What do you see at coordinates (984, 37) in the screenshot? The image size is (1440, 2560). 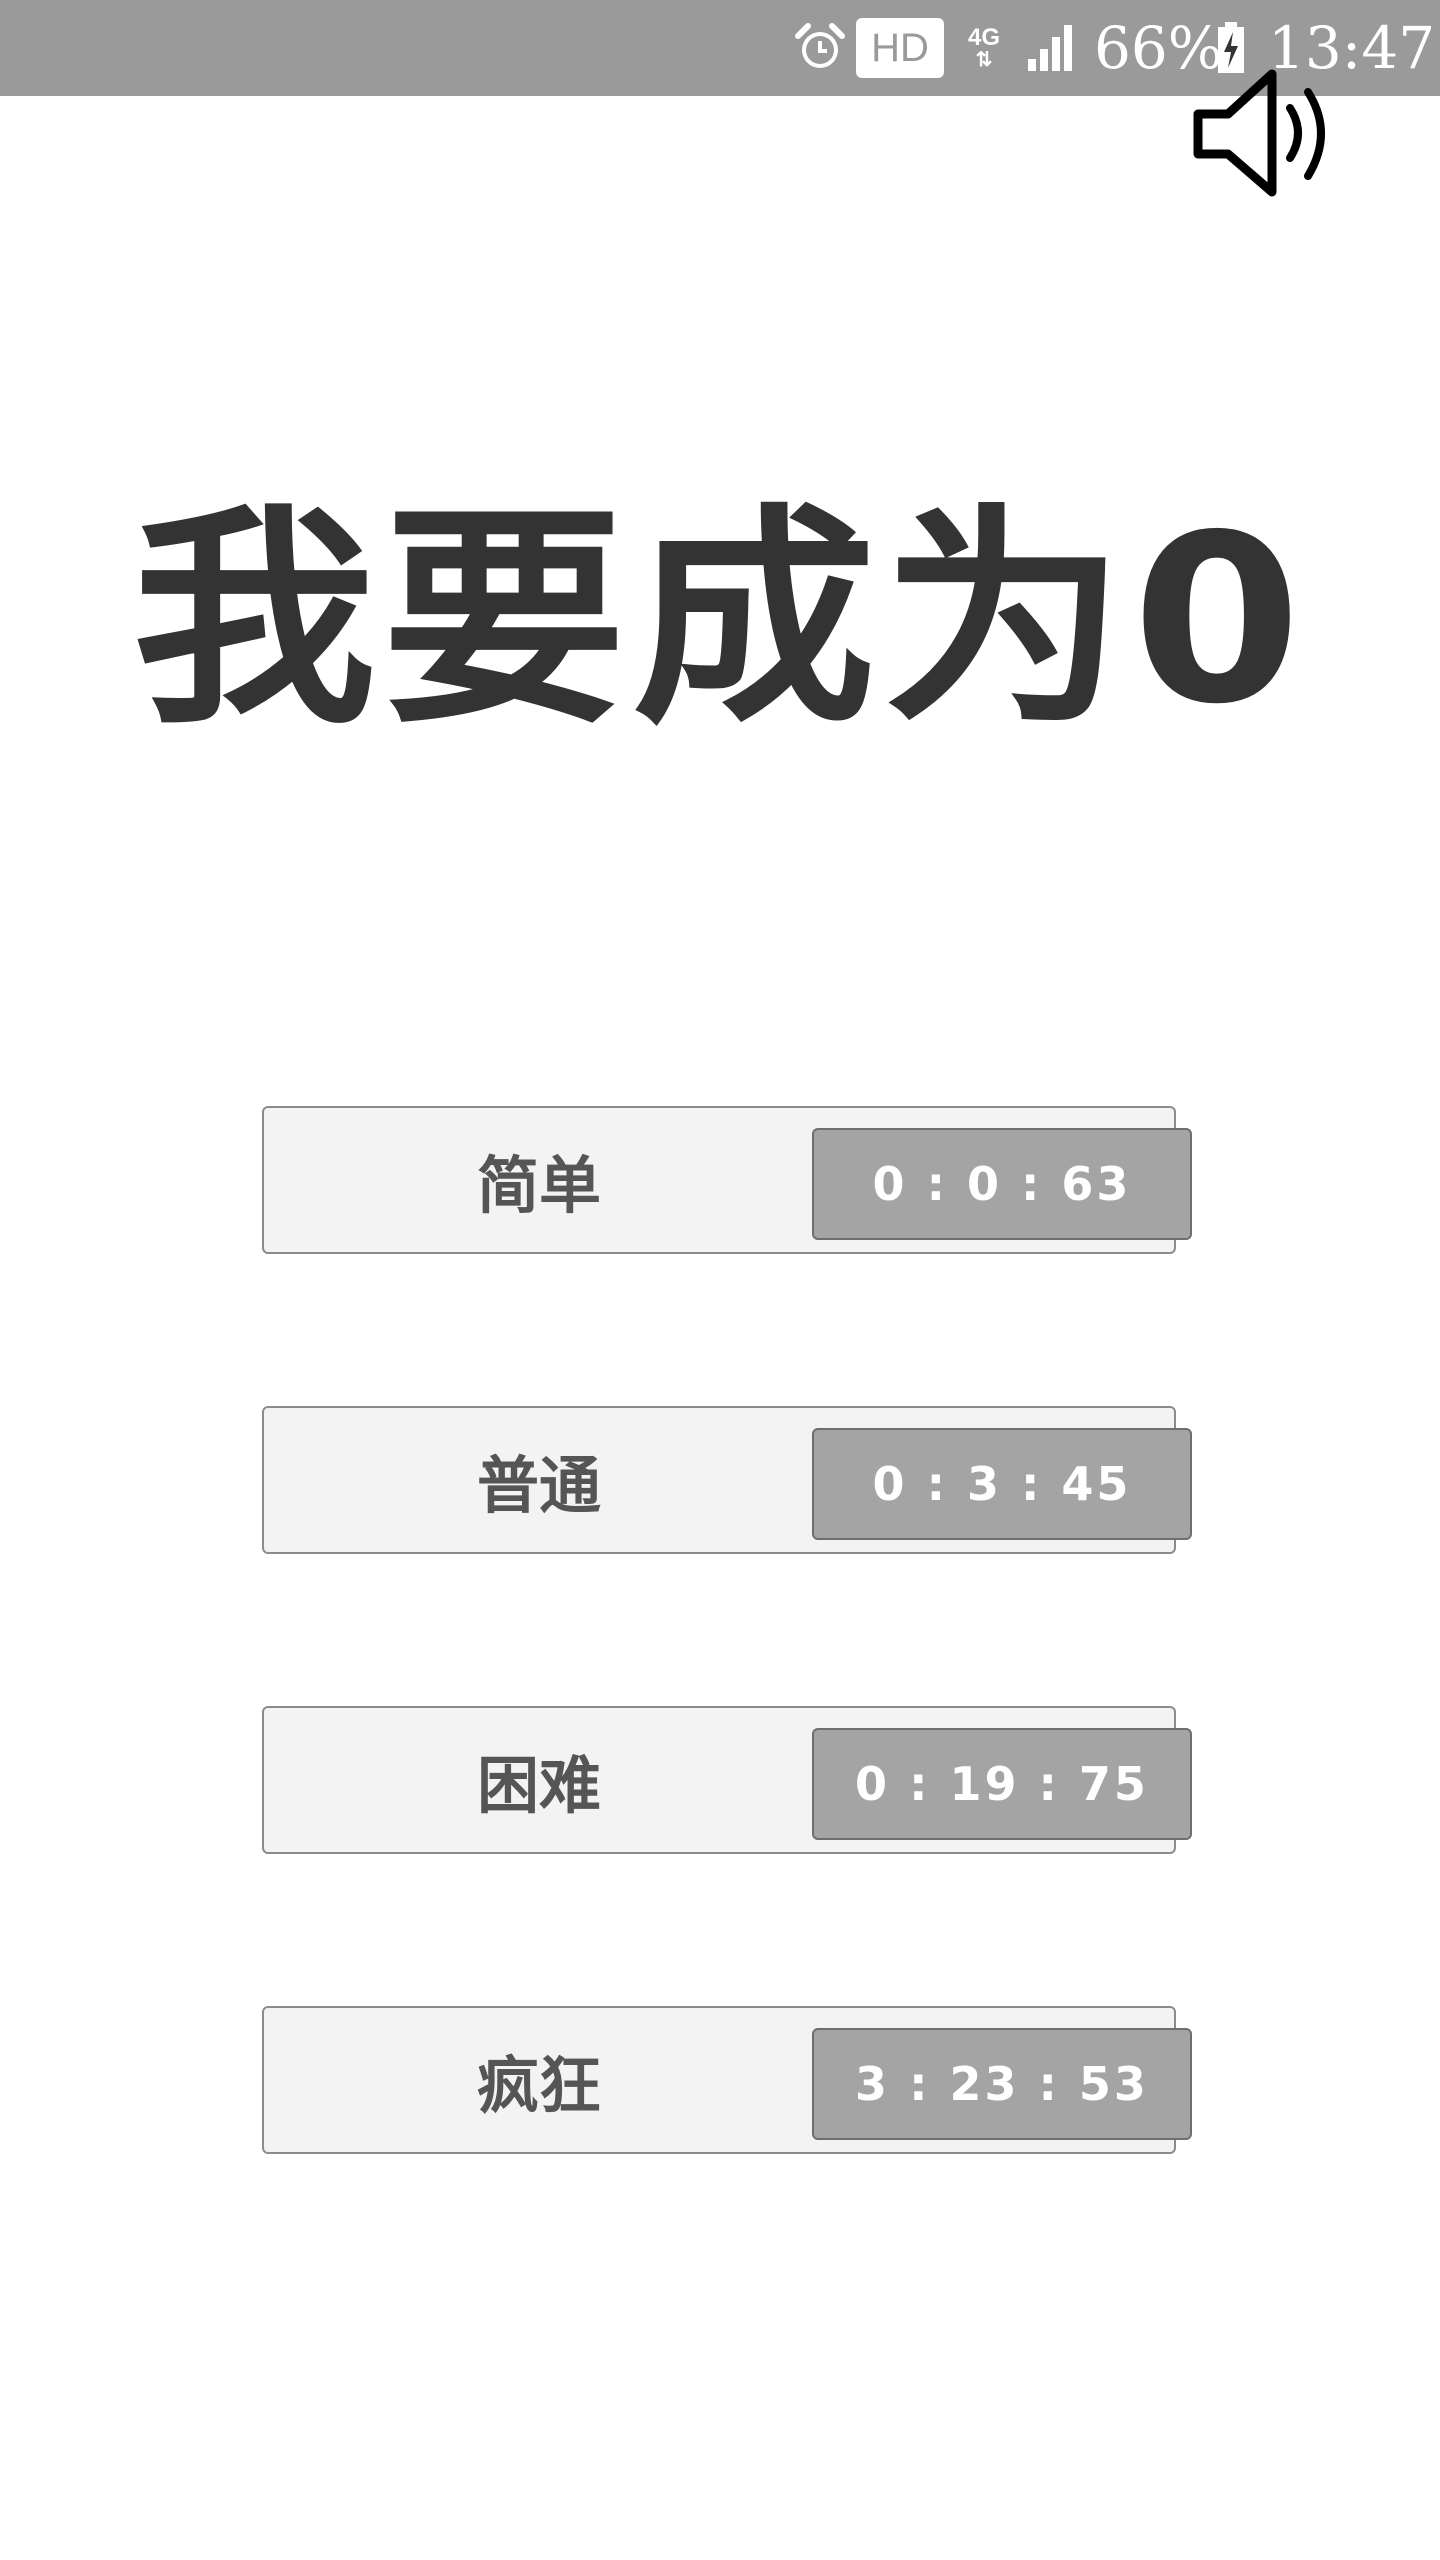 I see `network-type-label: 4G` at bounding box center [984, 37].